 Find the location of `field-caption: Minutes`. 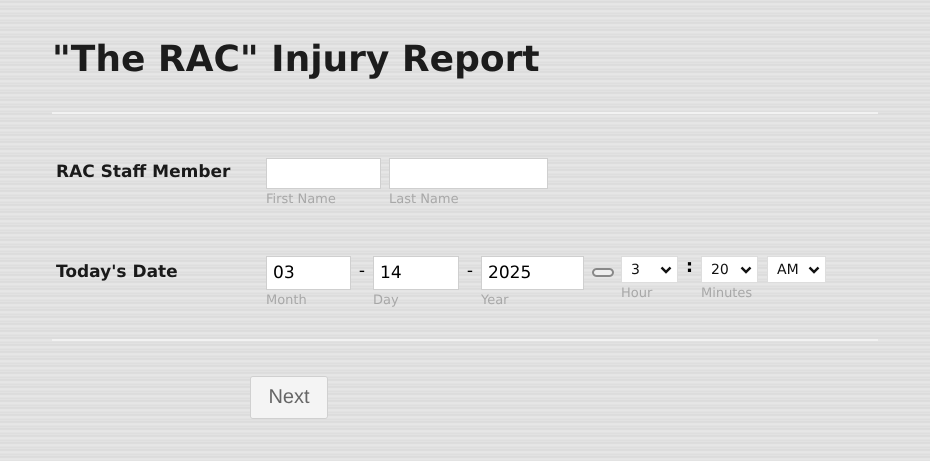

field-caption: Minutes is located at coordinates (726, 294).